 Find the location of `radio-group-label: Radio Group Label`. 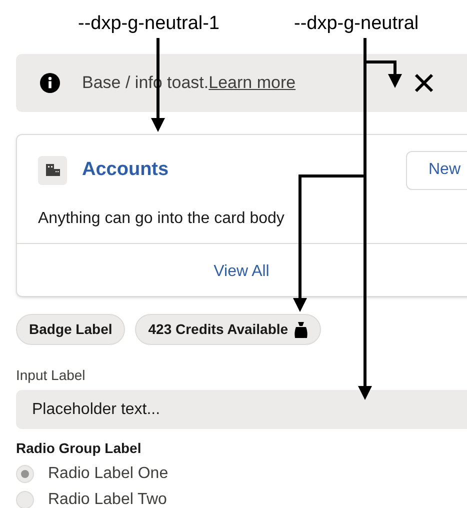

radio-group-label: Radio Group Label is located at coordinates (79, 448).